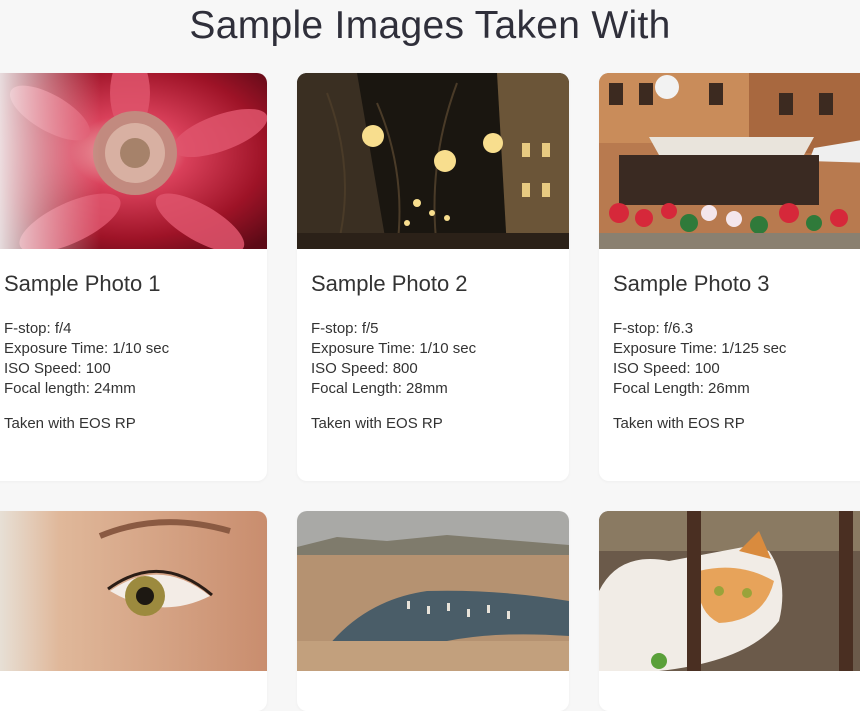 The width and height of the screenshot is (860, 711). I want to click on f-stop: F-stop: f/6.3, so click(653, 328).